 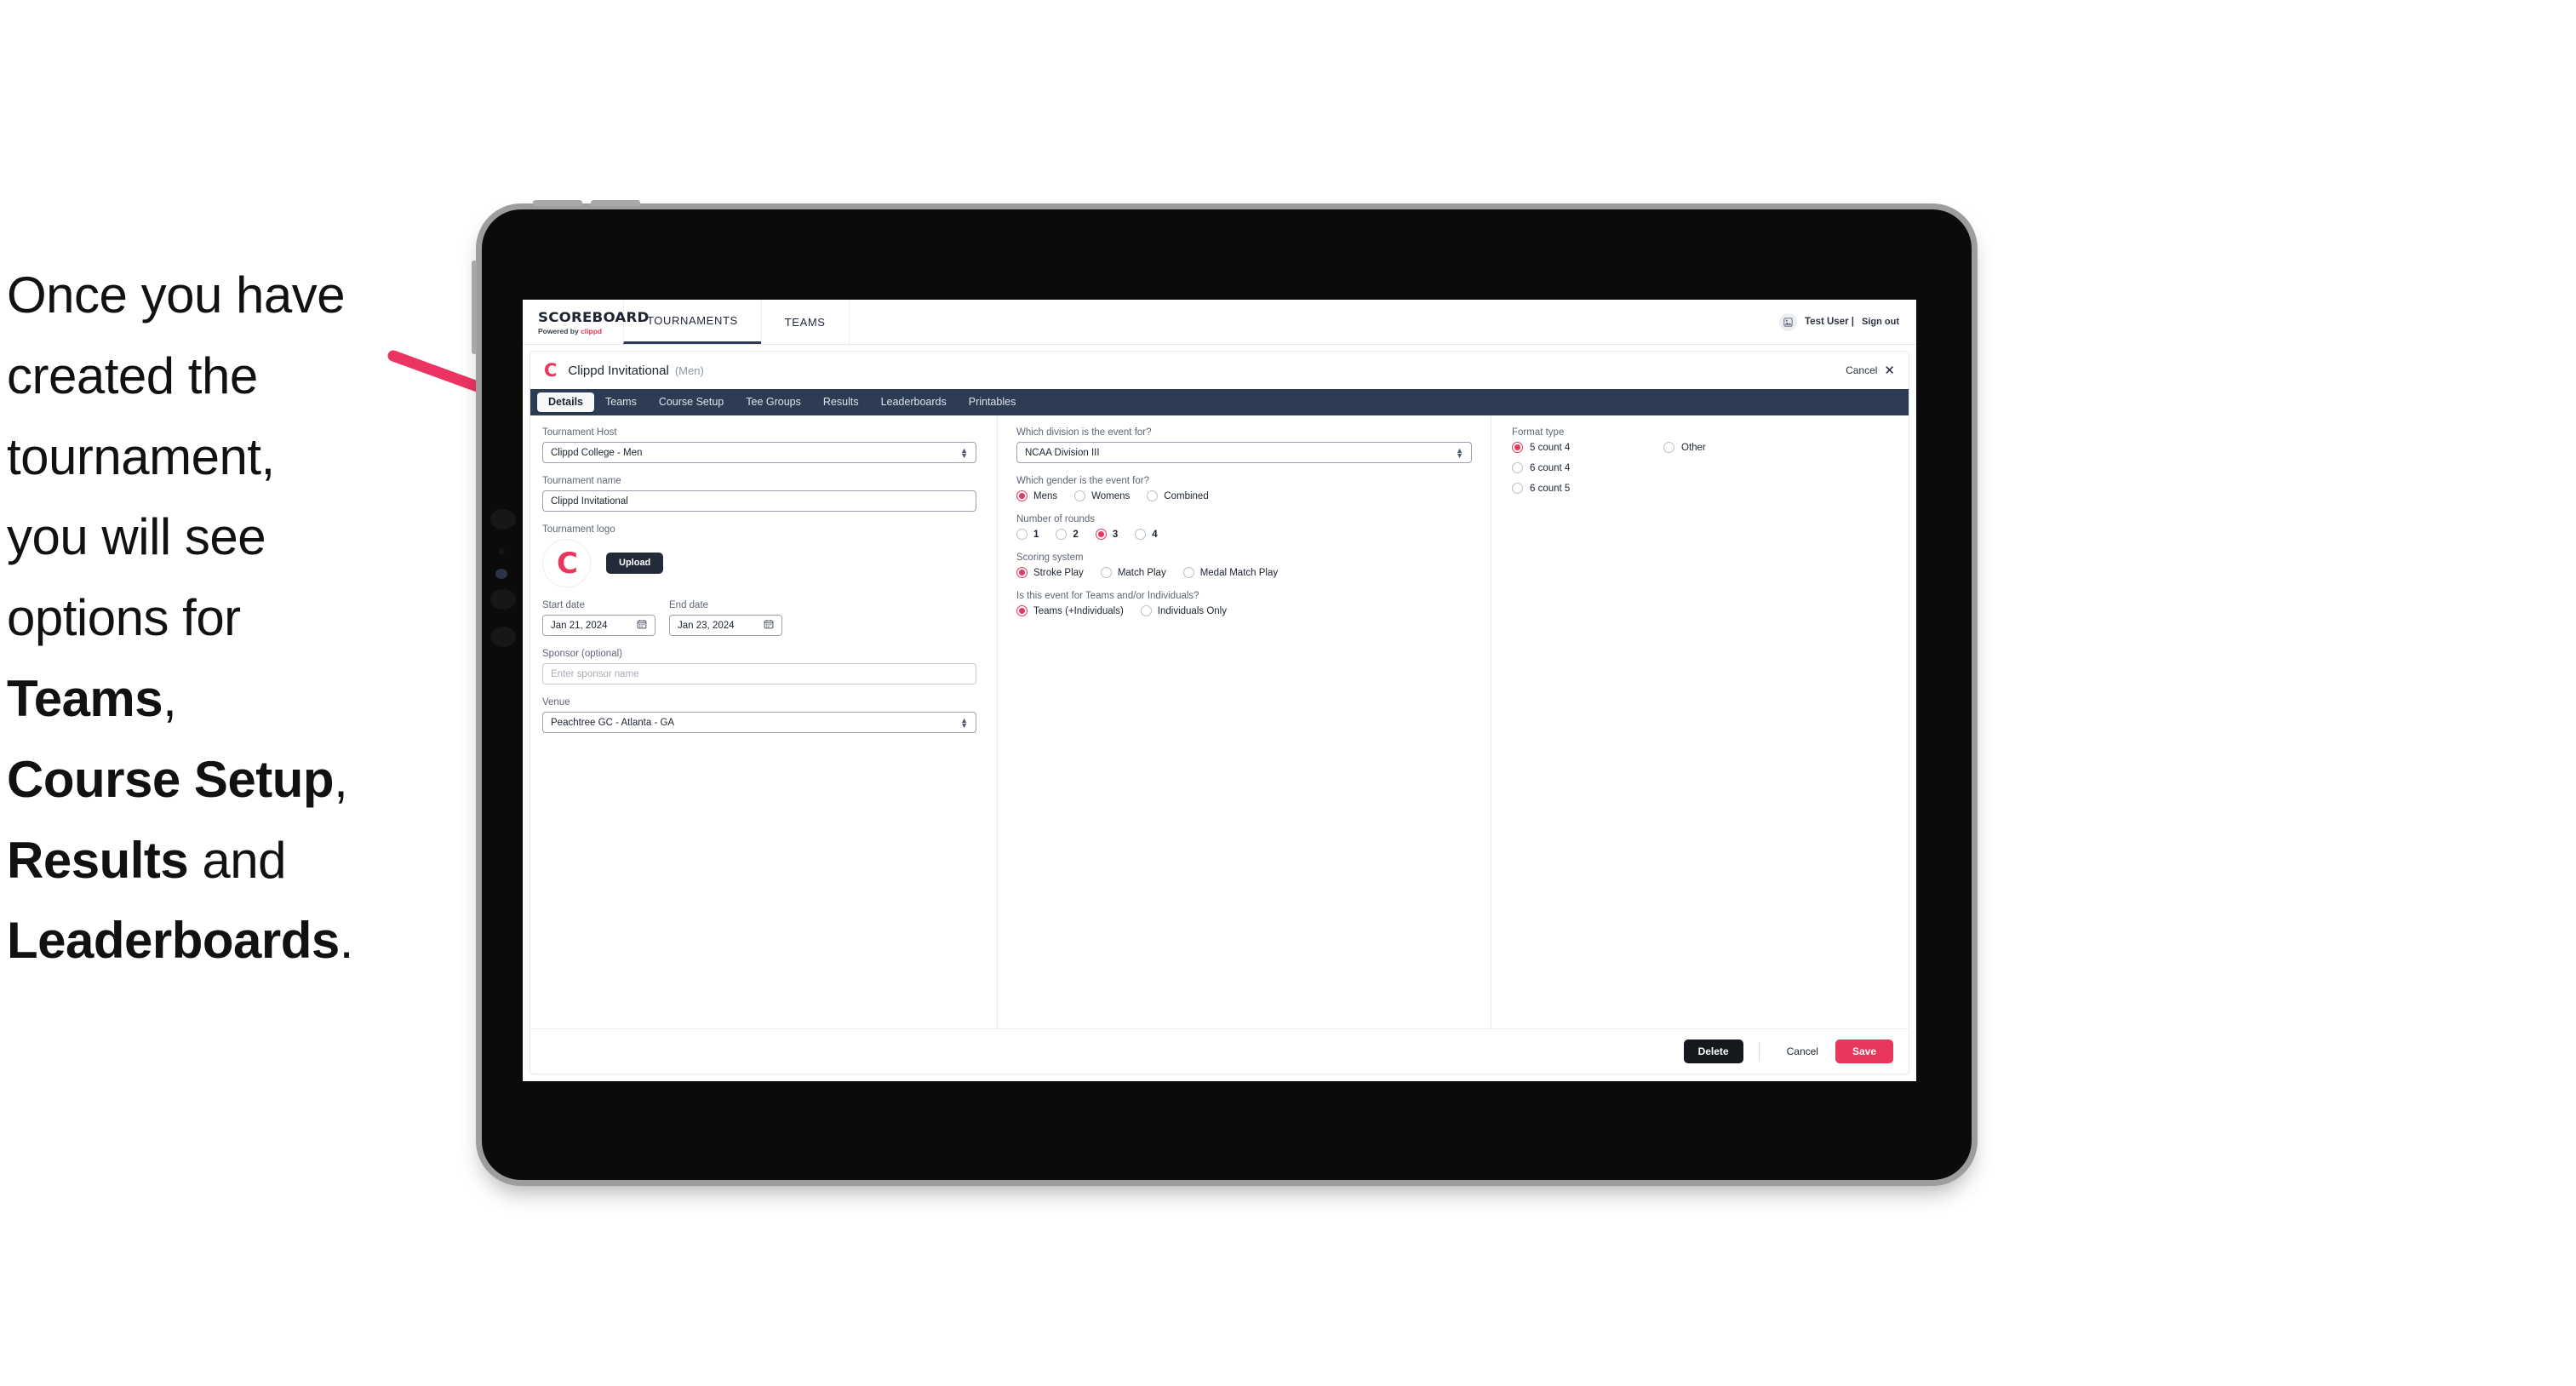 I want to click on chevron-updown-icon: ▲ ▼, so click(x=1460, y=452).